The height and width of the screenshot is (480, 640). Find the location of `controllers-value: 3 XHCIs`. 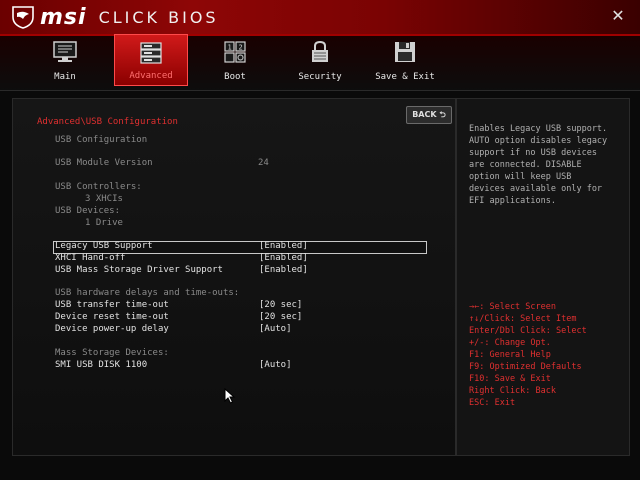

controllers-value: 3 XHCIs is located at coordinates (104, 199).